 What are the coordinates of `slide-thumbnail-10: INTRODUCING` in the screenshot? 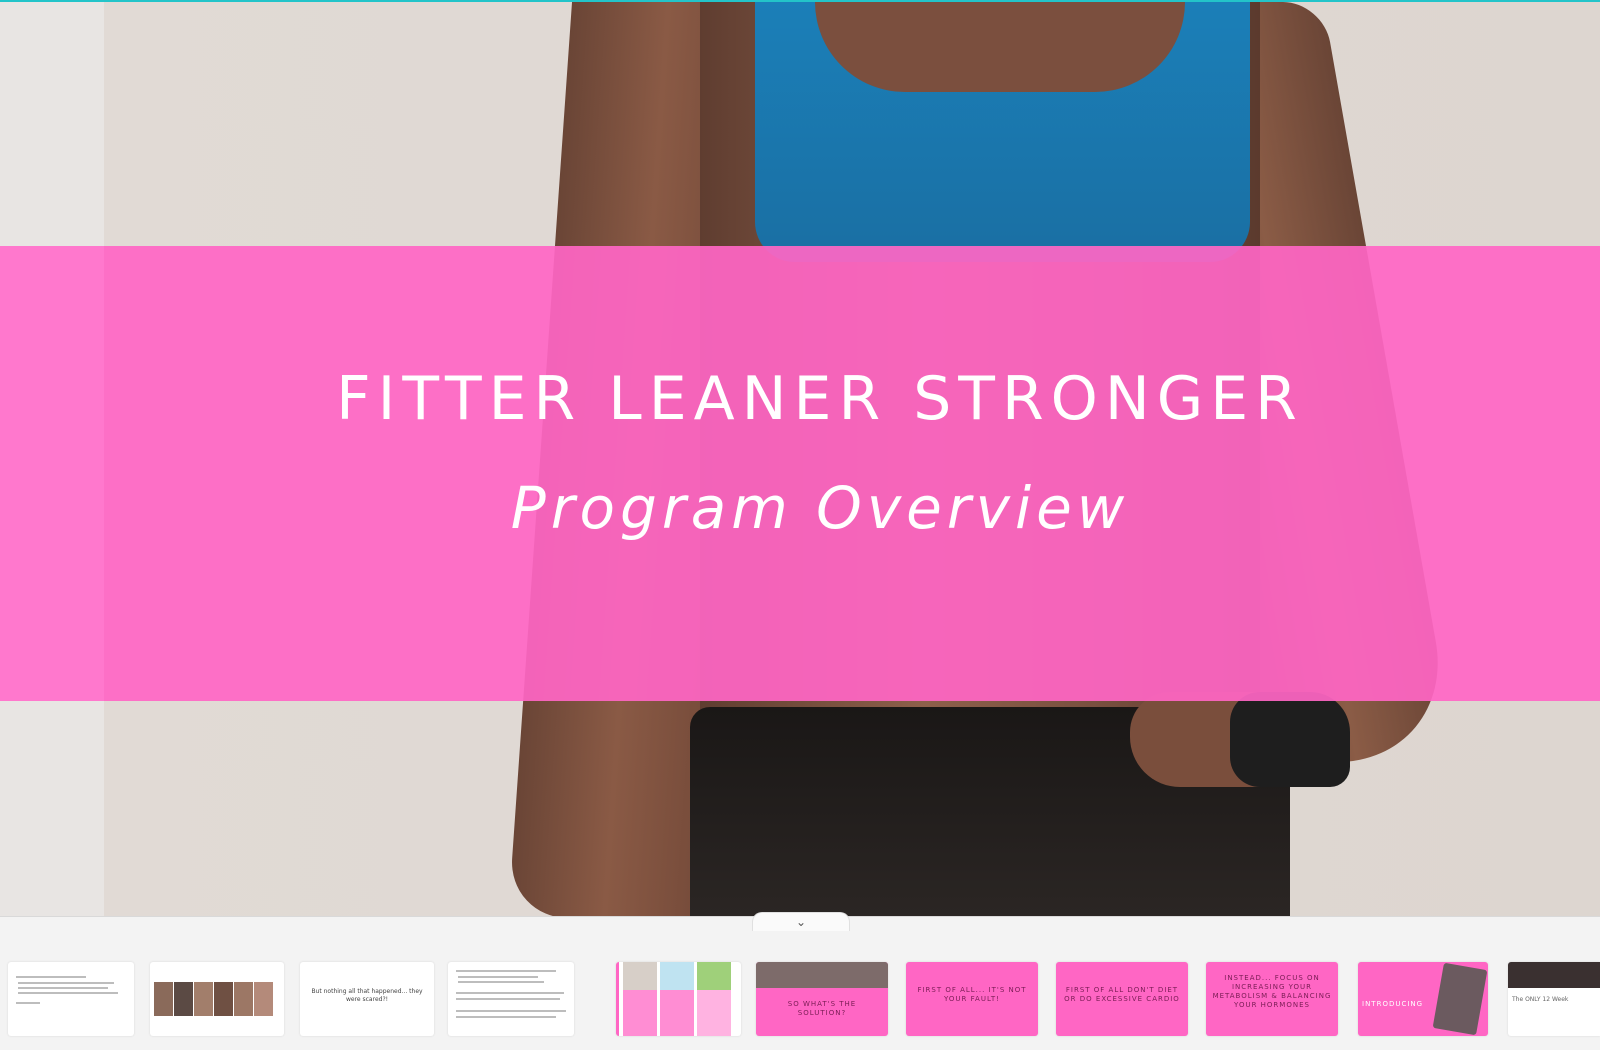 It's located at (1423, 999).